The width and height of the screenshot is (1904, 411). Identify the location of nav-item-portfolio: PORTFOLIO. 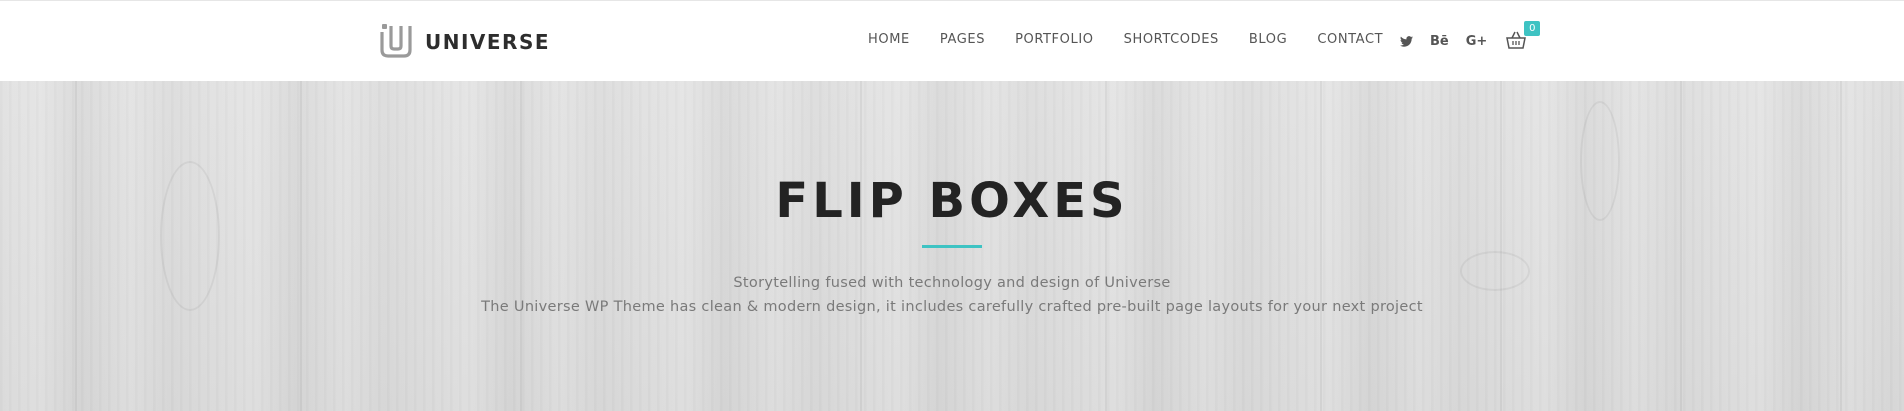
(1054, 40).